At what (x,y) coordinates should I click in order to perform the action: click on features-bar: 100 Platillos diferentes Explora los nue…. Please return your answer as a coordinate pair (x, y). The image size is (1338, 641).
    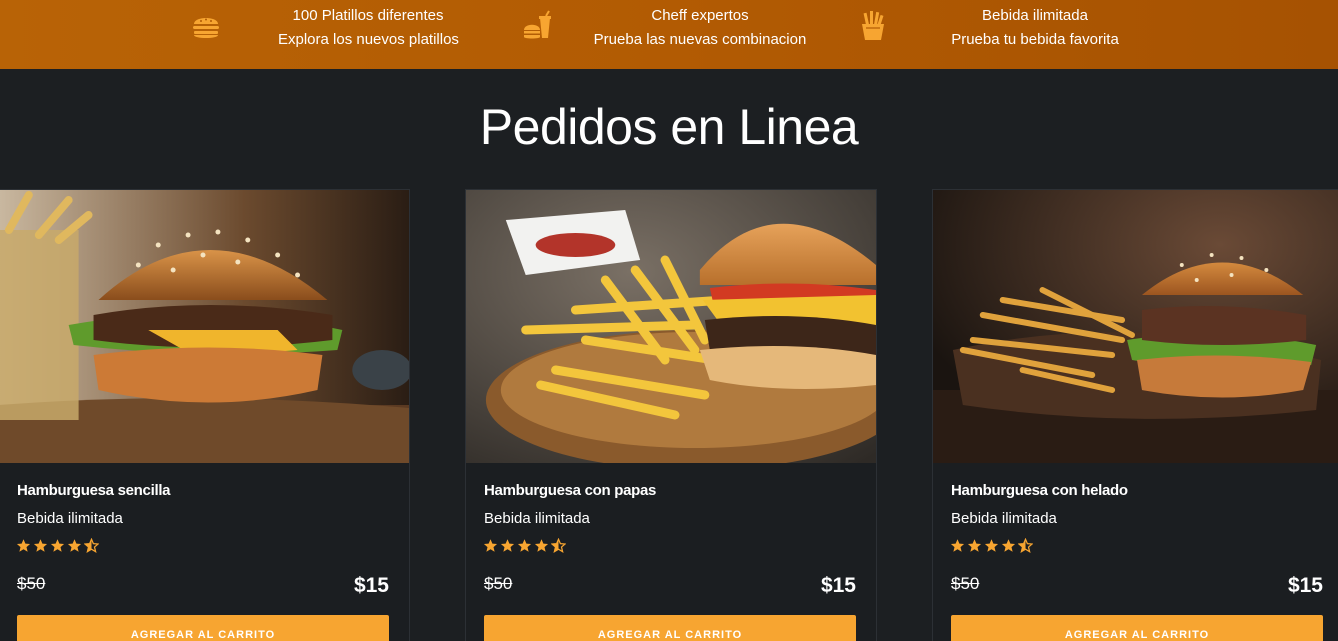
    Looking at the image, I should click on (669, 34).